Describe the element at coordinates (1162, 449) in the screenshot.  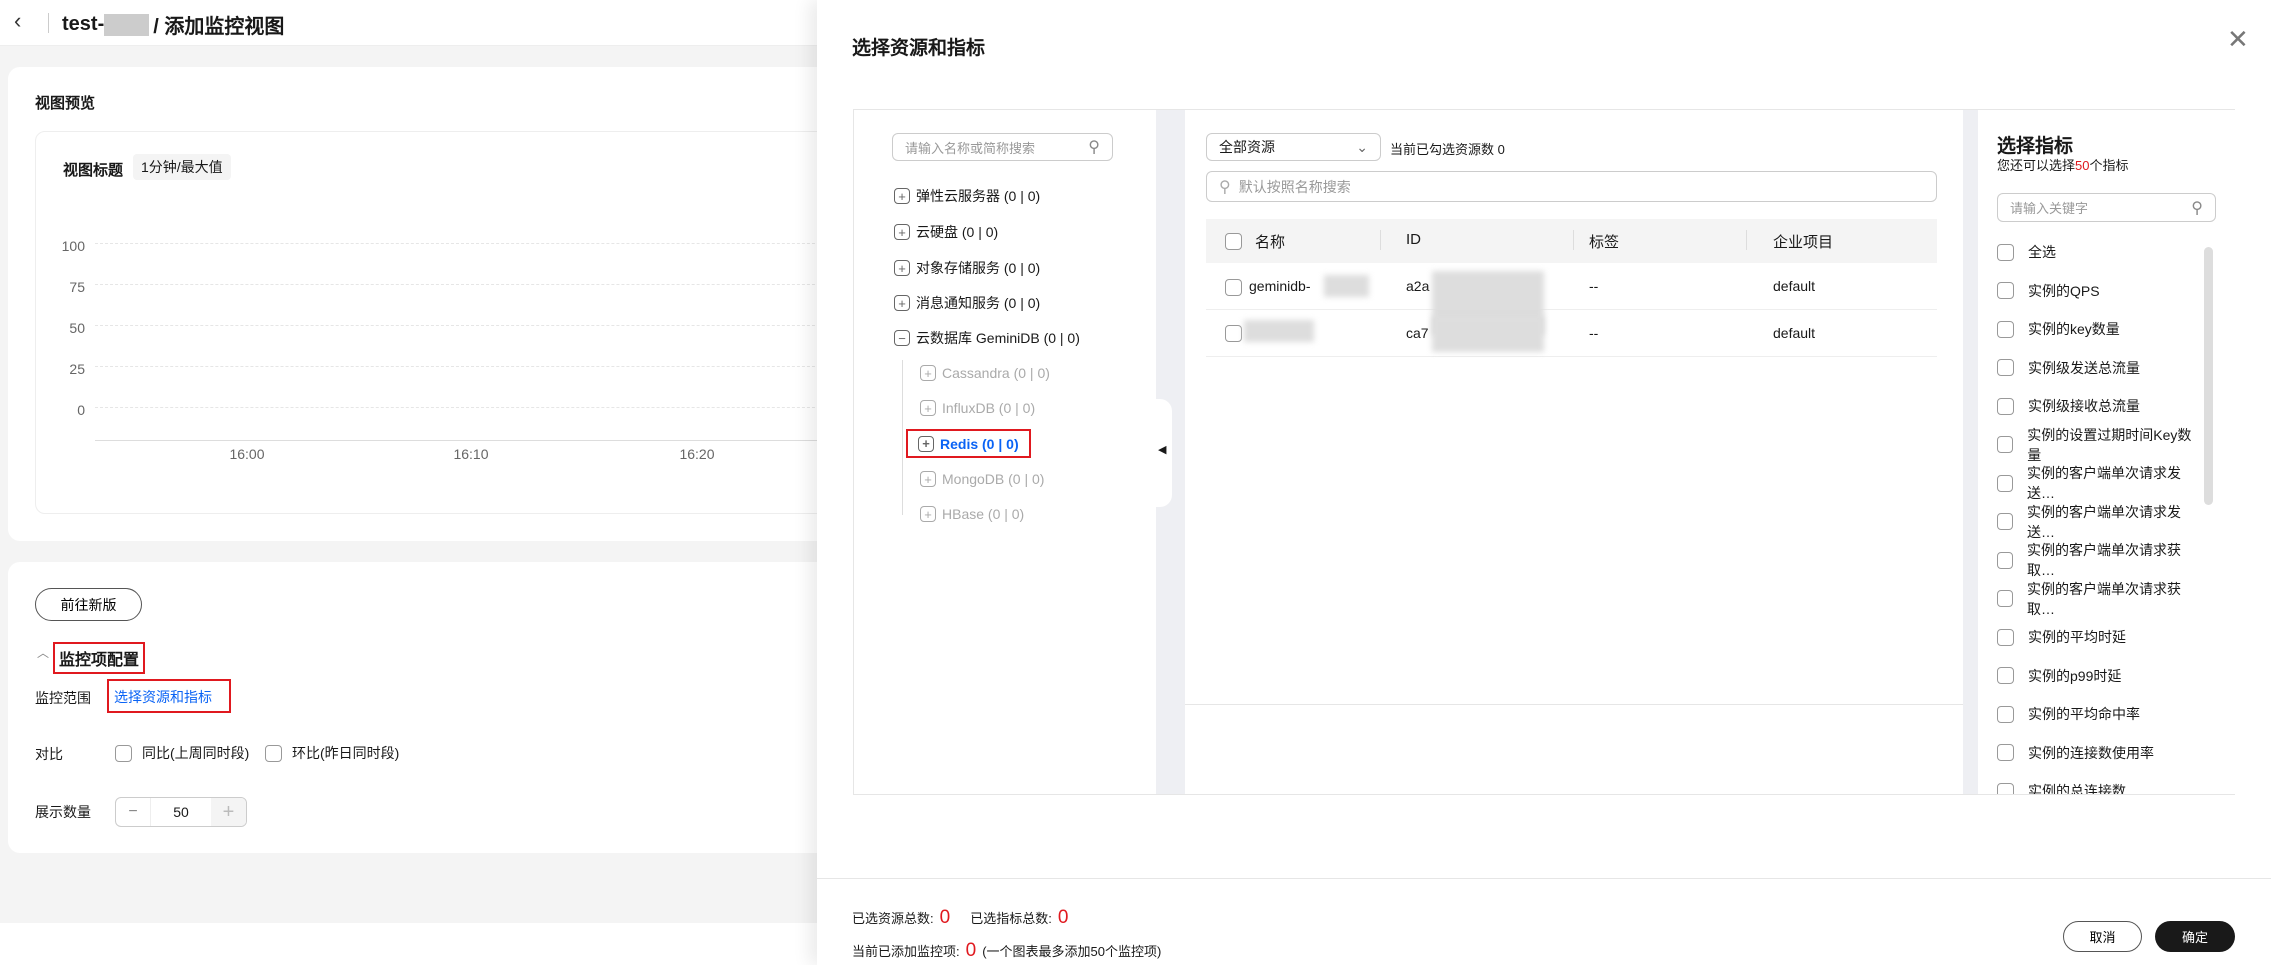
I see `caret-left-icon: ◀` at that location.